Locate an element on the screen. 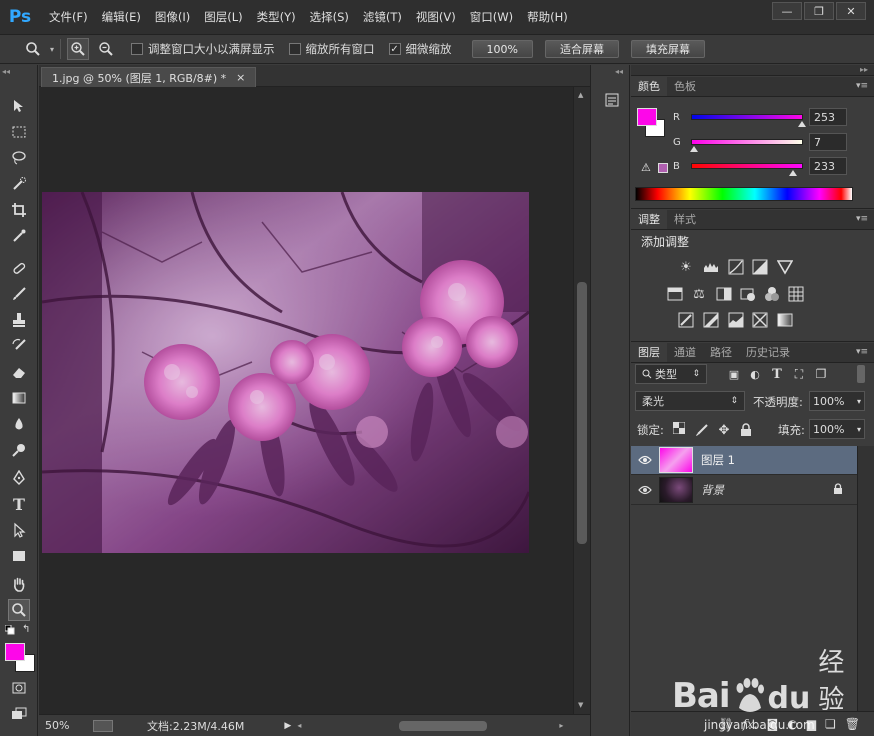 This screenshot has width=874, height=736. fit-screen-button: 适合屏幕 is located at coordinates (581, 49).